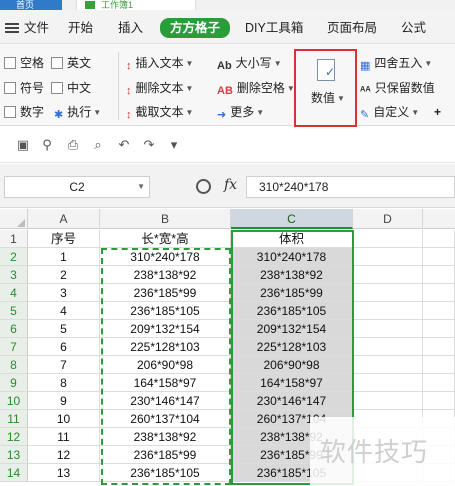 The image size is (455, 486). What do you see at coordinates (64, 239) in the screenshot?
I see `header-cell-serial: 序号` at bounding box center [64, 239].